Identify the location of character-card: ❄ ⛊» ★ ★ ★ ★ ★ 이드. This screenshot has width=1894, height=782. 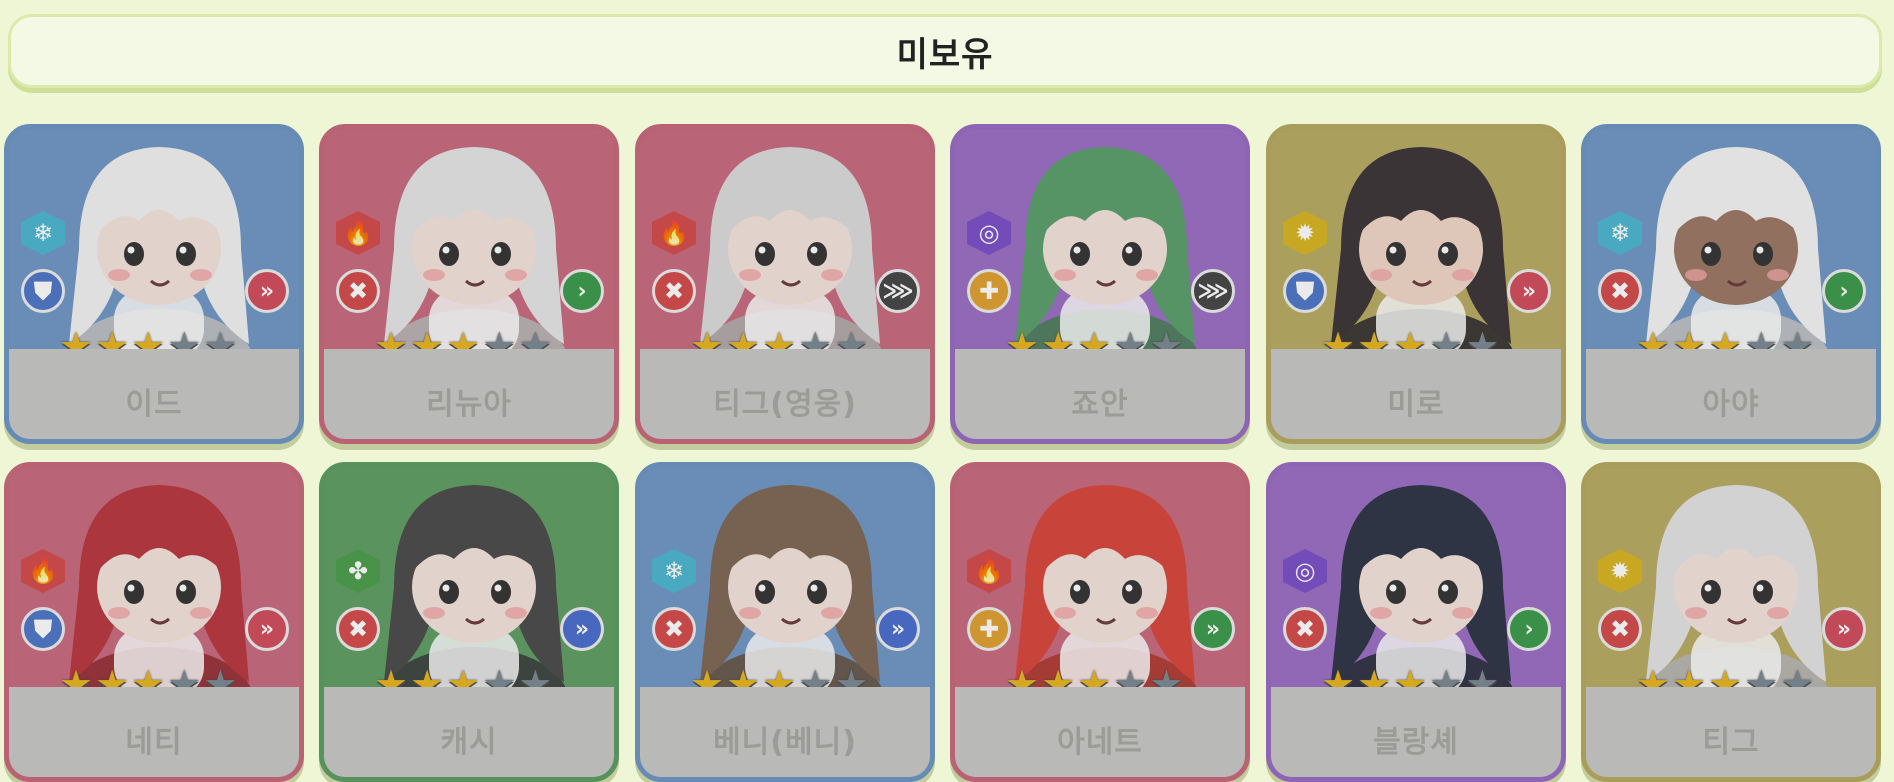
(154, 284).